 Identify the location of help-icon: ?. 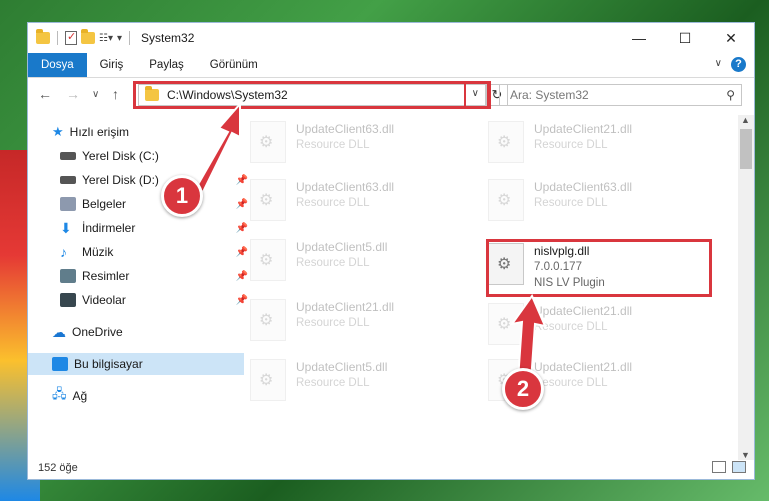
(738, 64).